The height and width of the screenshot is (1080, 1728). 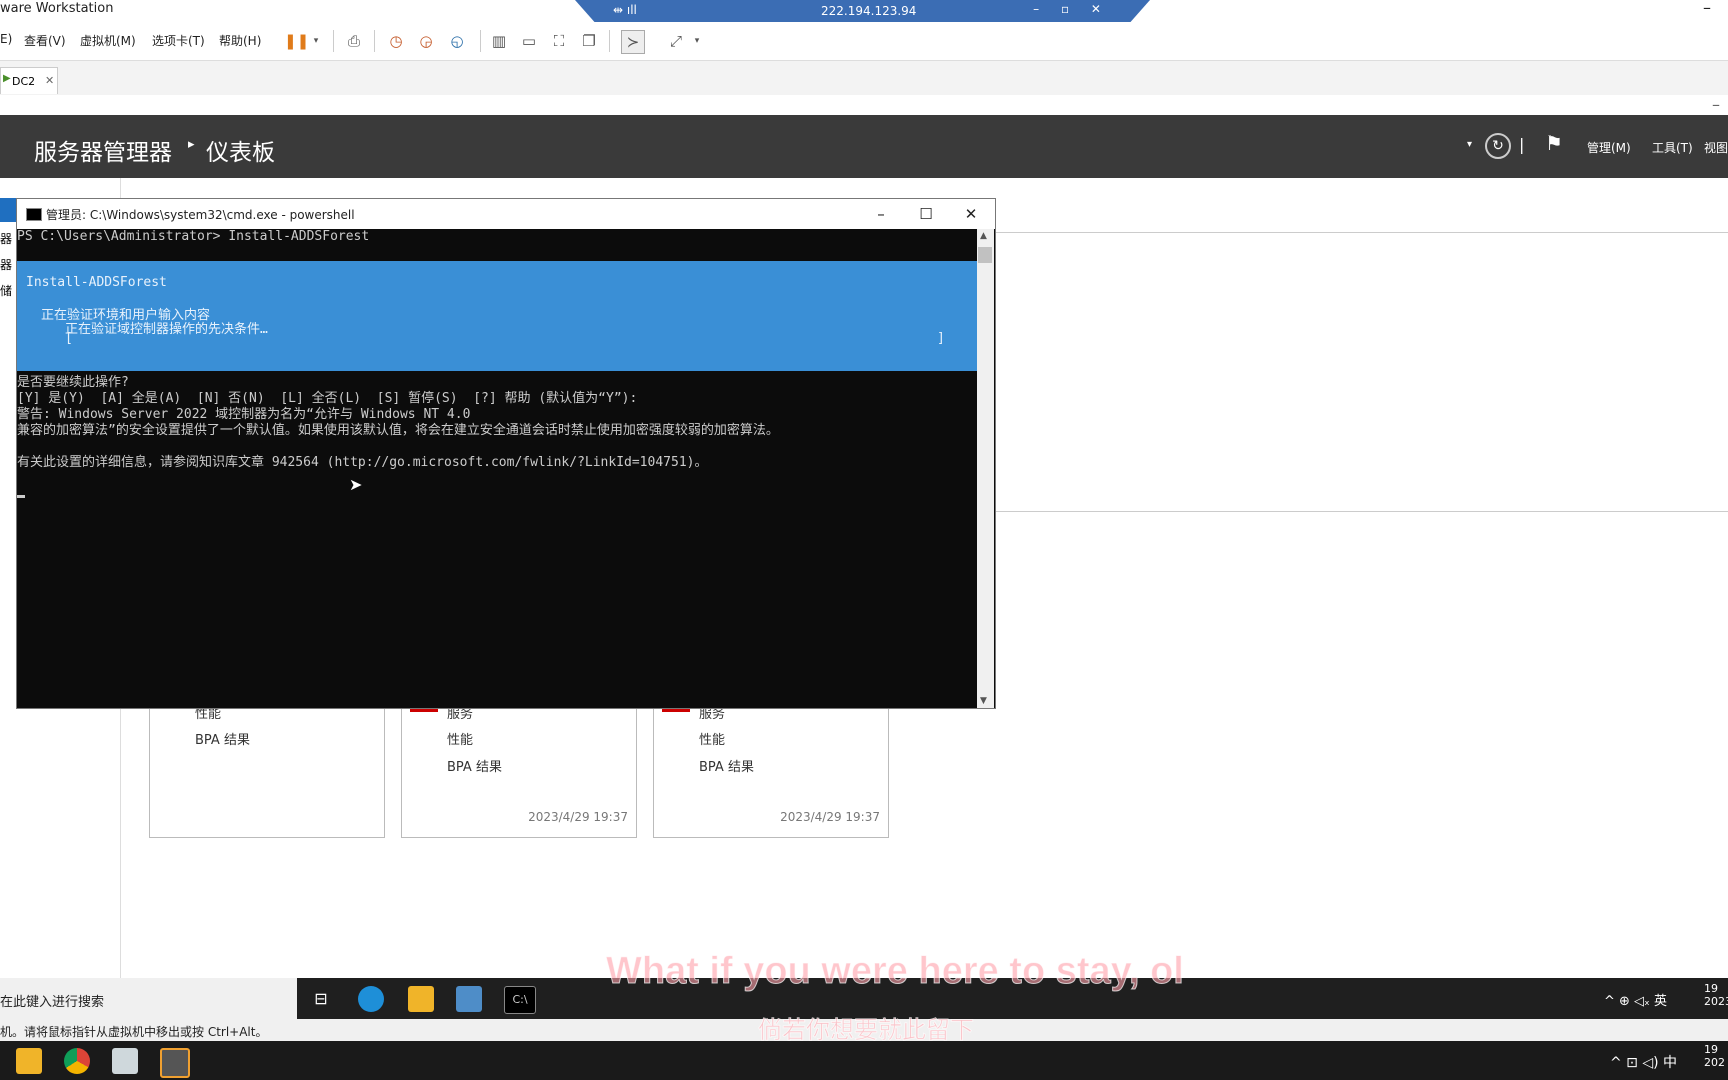 I want to click on system-tray: ^ ⊕ ◁ₓ 英, so click(x=1635, y=999).